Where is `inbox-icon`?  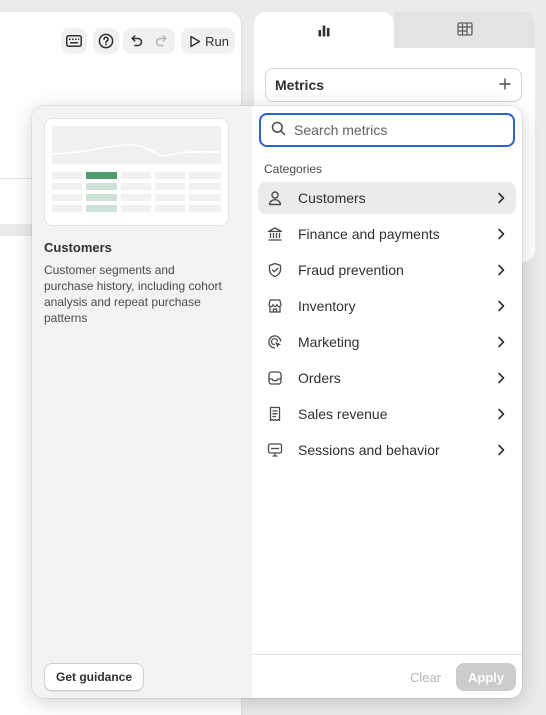
inbox-icon is located at coordinates (275, 378).